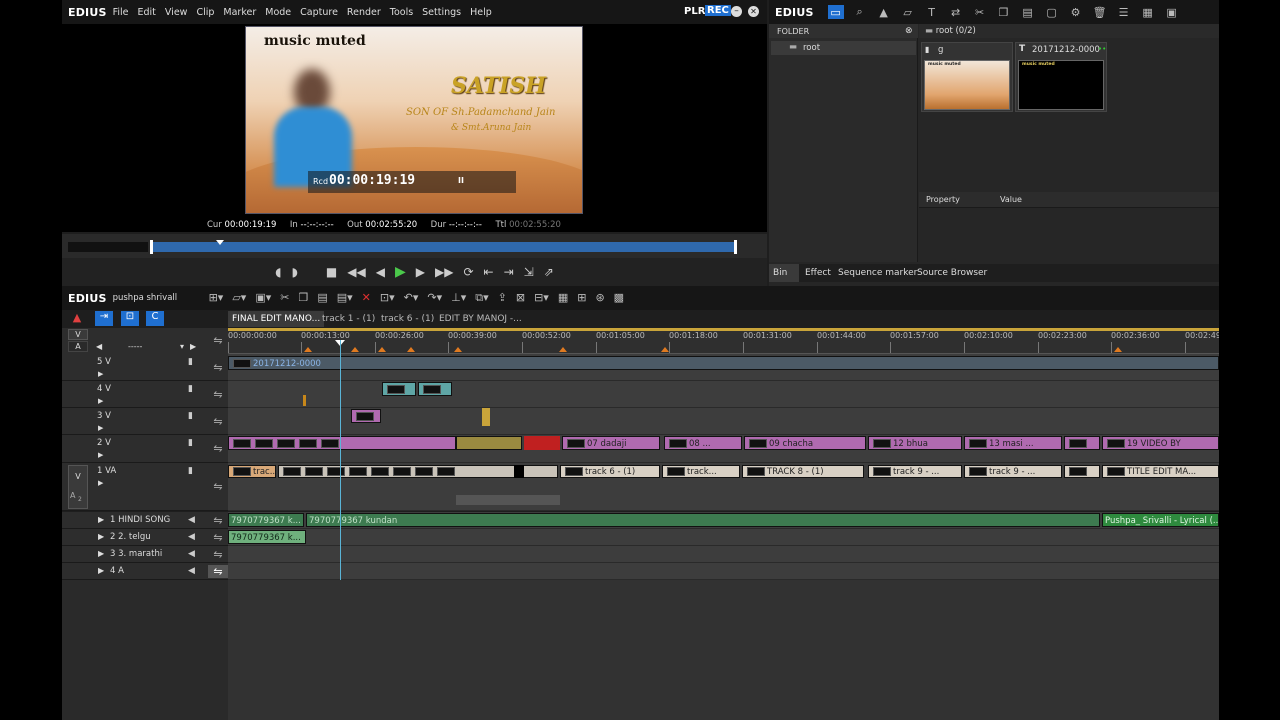 Image resolution: width=1280 pixels, height=720 pixels. What do you see at coordinates (619, 298) in the screenshot?
I see `layout-icon: ▩` at bounding box center [619, 298].